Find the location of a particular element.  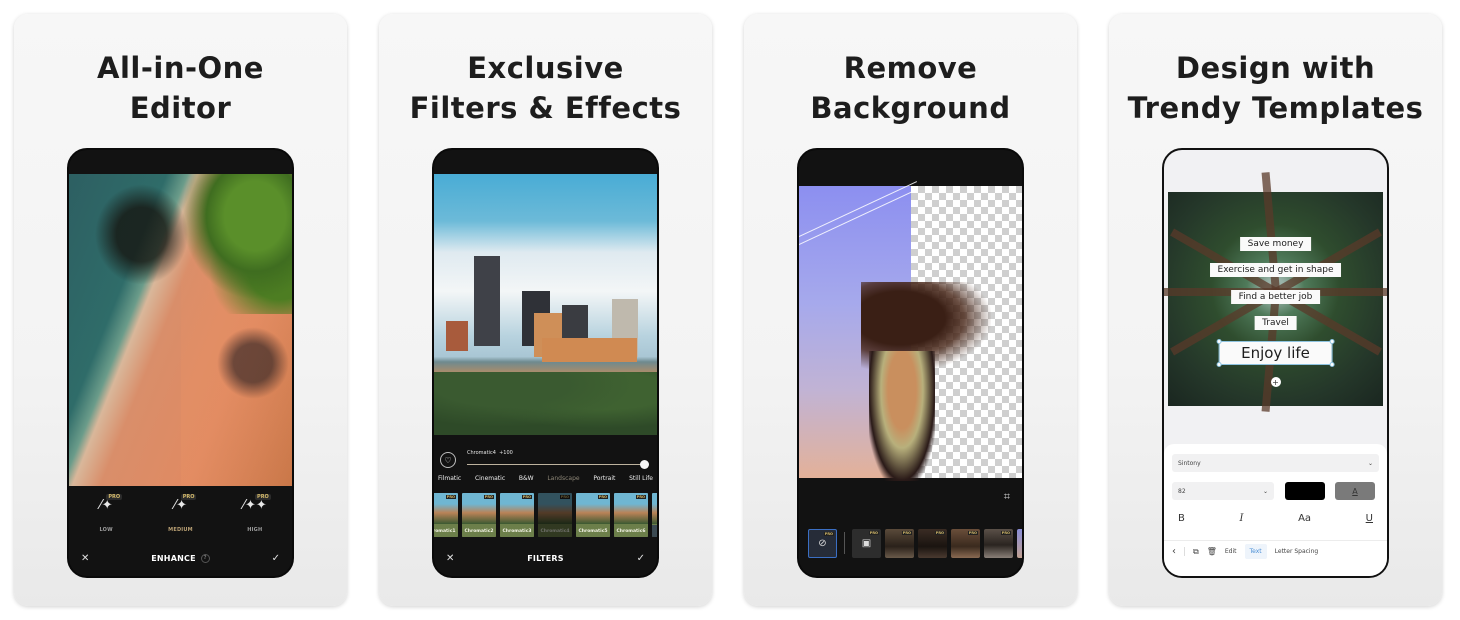

no-background-option: ⊘ PRO is located at coordinates (822, 543).